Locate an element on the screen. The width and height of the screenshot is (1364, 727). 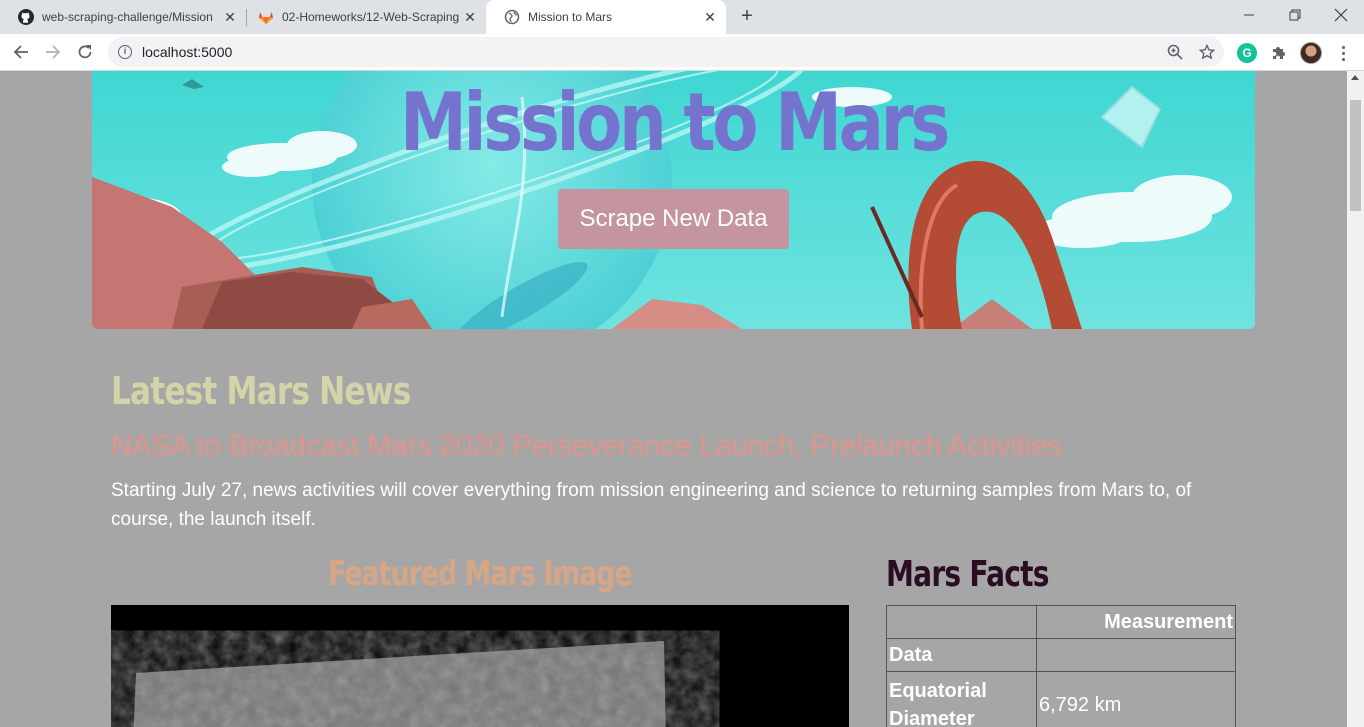
table-header-row: Measurement is located at coordinates (1061, 622).